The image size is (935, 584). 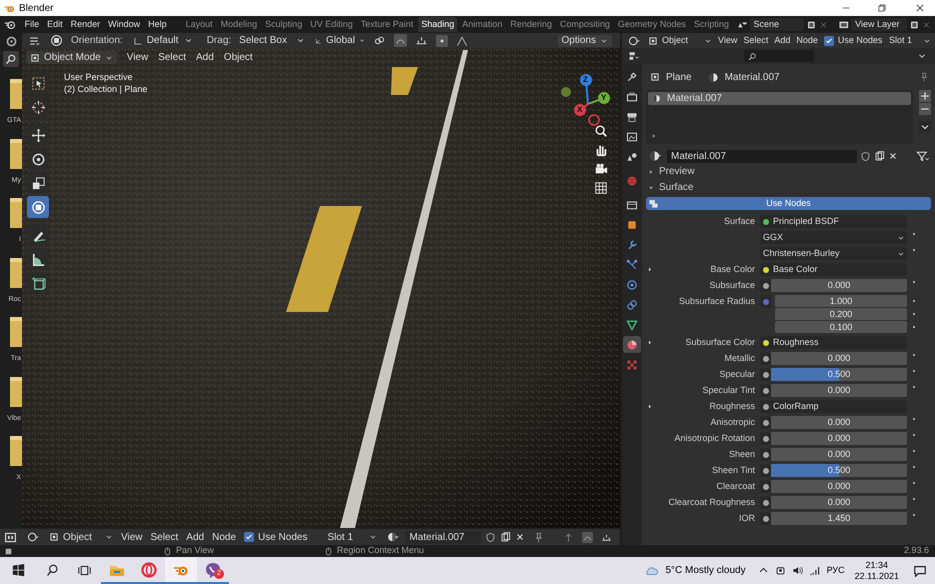 What do you see at coordinates (10, 537) in the screenshot?
I see `editor-type-icon` at bounding box center [10, 537].